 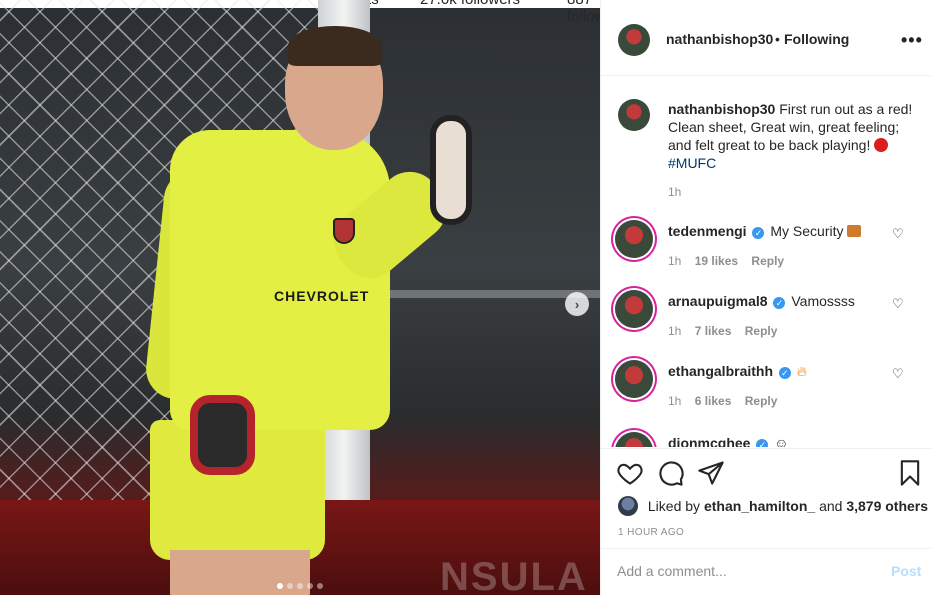 I want to click on comment-text: arnaupuigmal8 ✓ Vamossss, so click(x=761, y=301).